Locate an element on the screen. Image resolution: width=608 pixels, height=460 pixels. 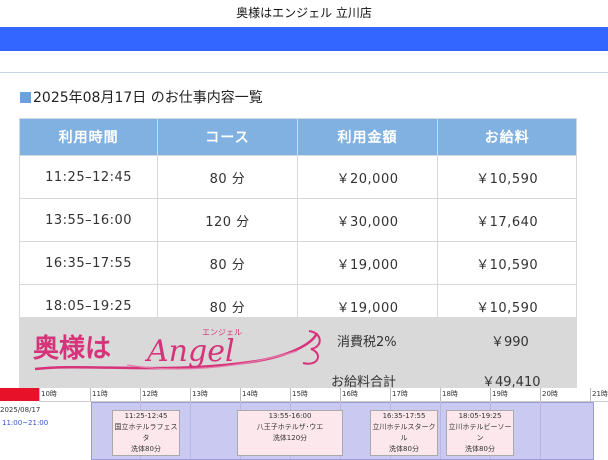
table-row: 13:55–16:00 120 分 ￥30,000 ￥17,640 is located at coordinates (297, 220).